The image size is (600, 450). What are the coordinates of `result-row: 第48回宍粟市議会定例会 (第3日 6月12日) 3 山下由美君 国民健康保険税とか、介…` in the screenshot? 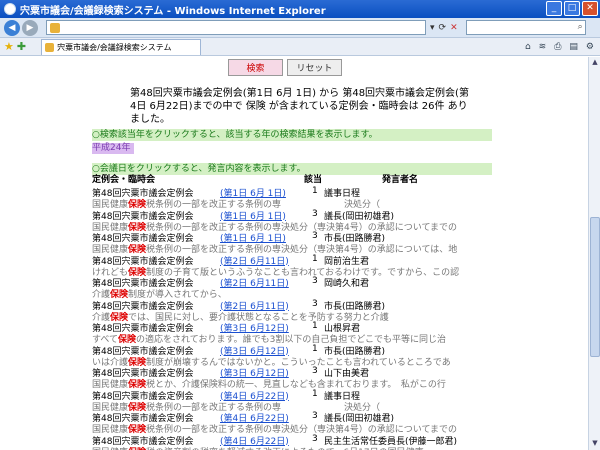 It's located at (312, 378).